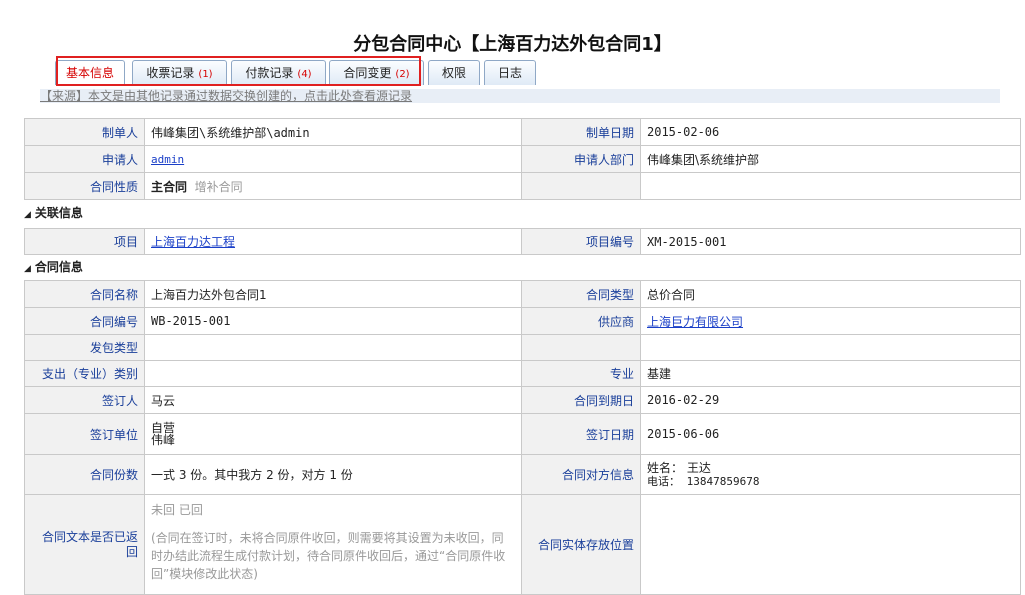 This screenshot has height=595, width=1025. Describe the element at coordinates (333, 474) in the screenshot. I see `copies-value: 一式 3 份。其中我方 2 份，对方 1 份` at that location.